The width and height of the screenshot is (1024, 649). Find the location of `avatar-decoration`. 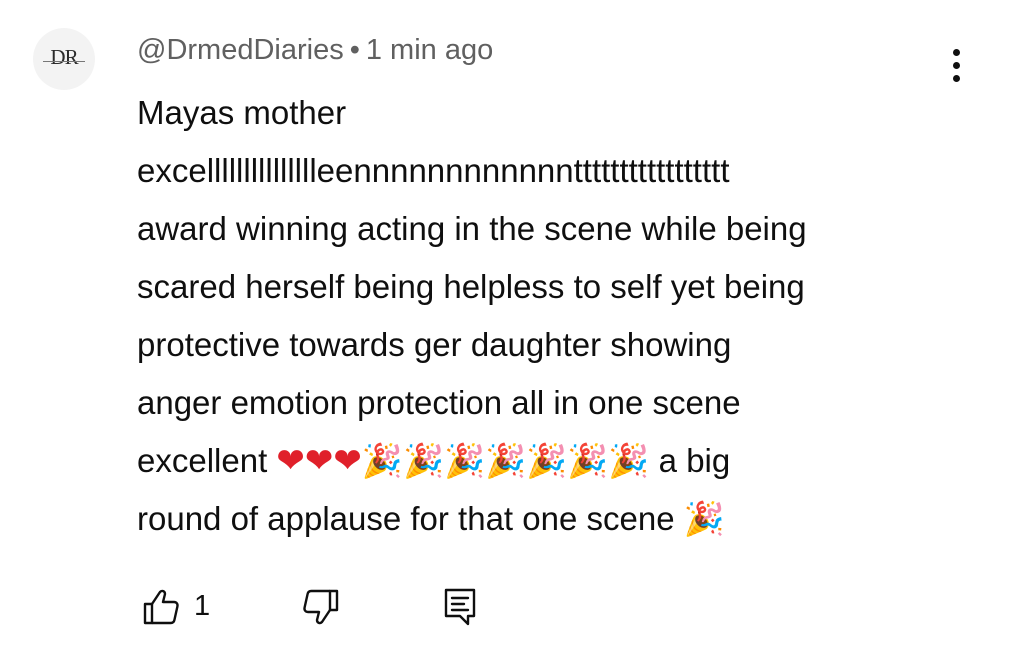

avatar-decoration is located at coordinates (64, 61).